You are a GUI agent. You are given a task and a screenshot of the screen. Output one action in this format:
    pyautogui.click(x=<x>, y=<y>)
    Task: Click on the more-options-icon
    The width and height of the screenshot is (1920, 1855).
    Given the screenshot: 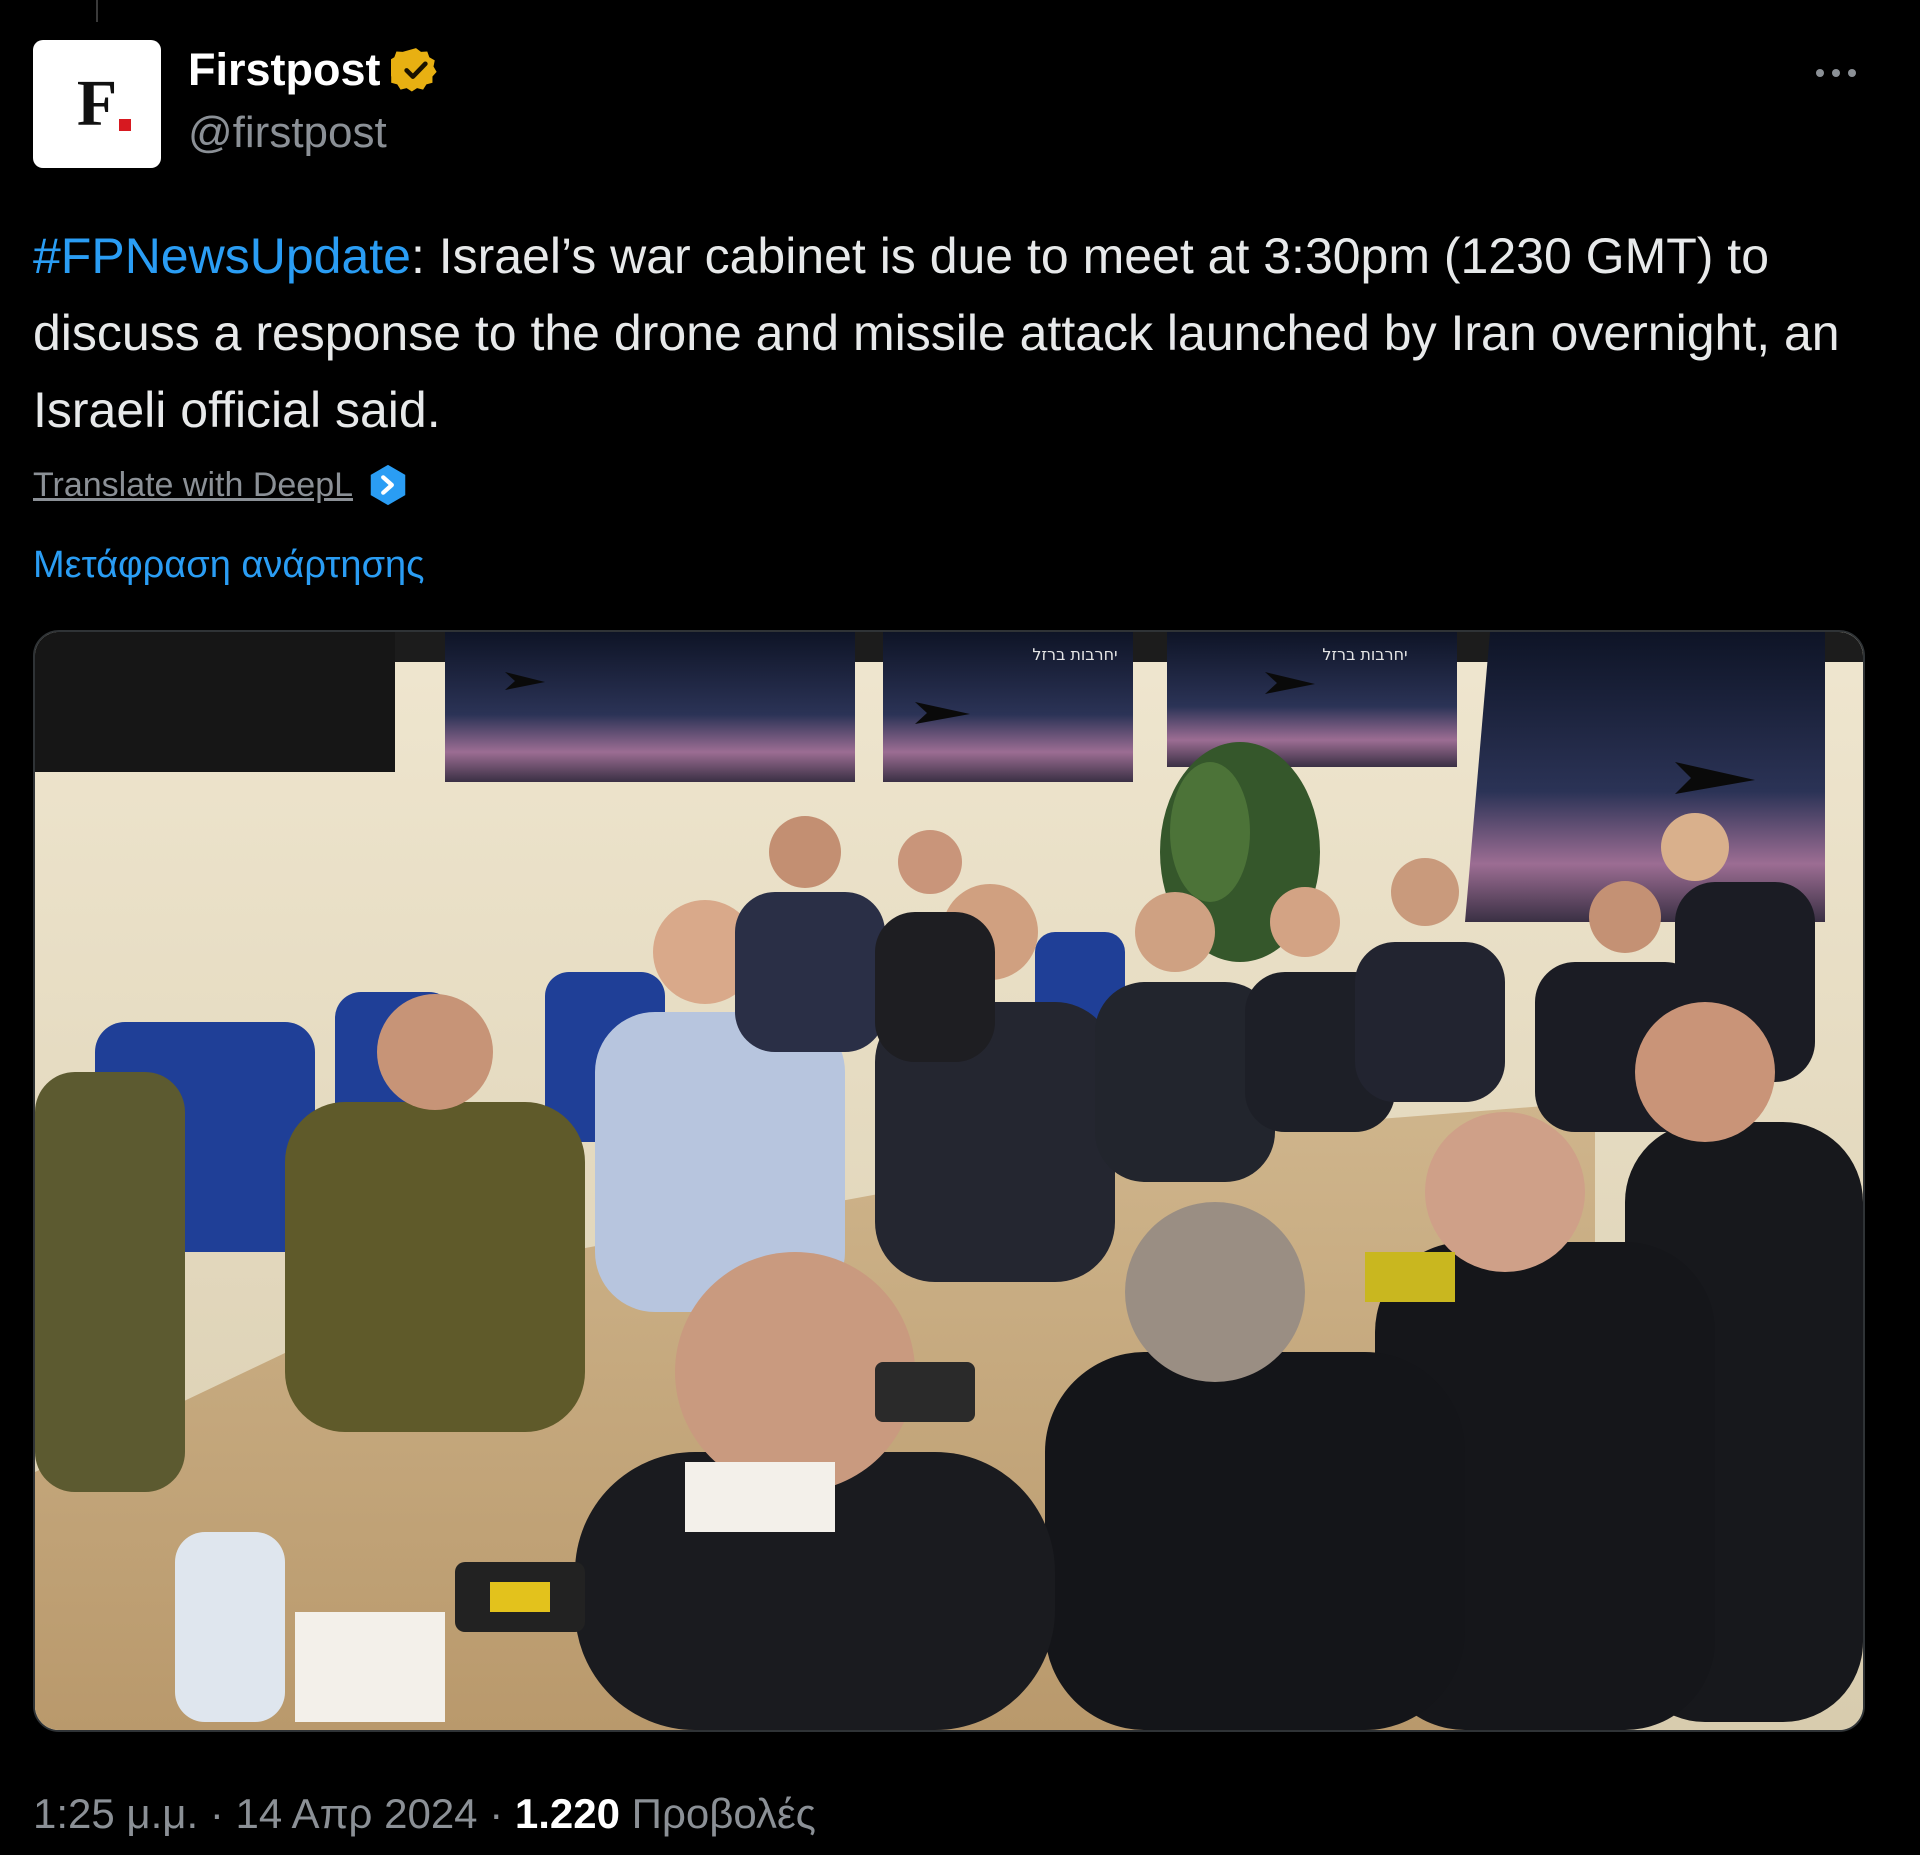 What is the action you would take?
    pyautogui.click(x=1836, y=73)
    